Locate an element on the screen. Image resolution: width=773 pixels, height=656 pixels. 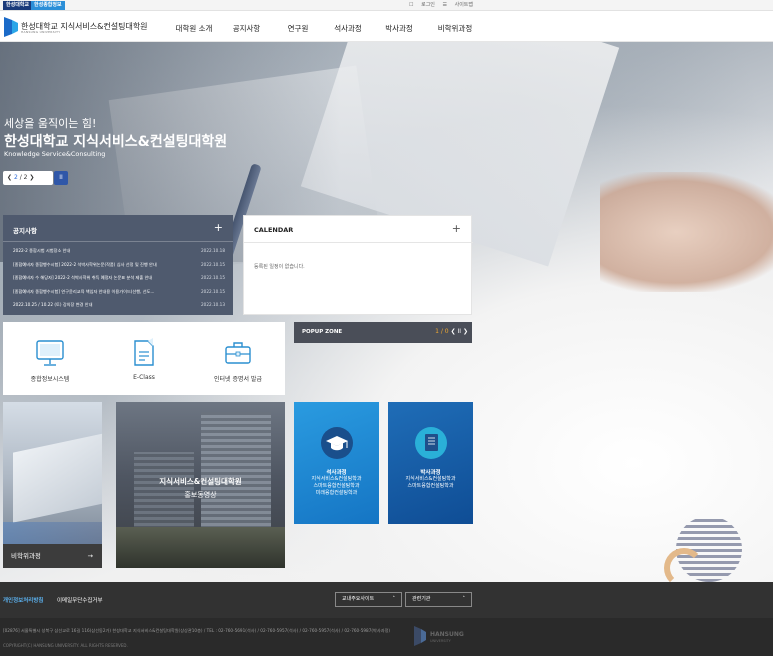
notice-item-date: 2022.10.13 is located at coordinates (213, 304).